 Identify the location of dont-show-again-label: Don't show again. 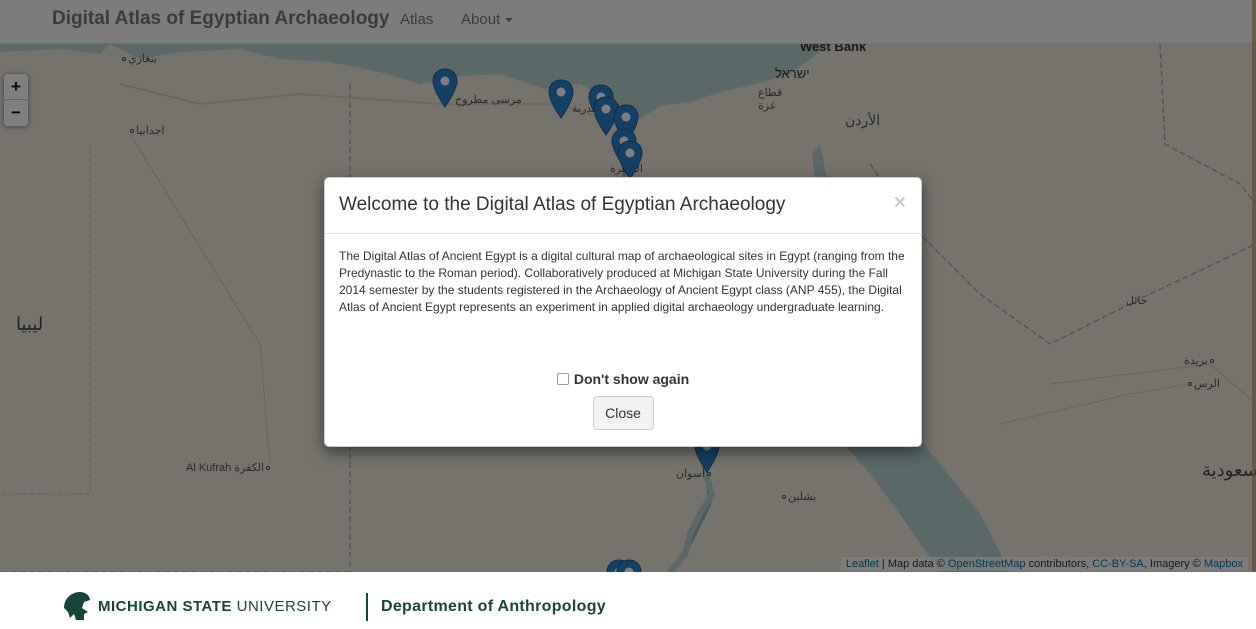
(631, 379).